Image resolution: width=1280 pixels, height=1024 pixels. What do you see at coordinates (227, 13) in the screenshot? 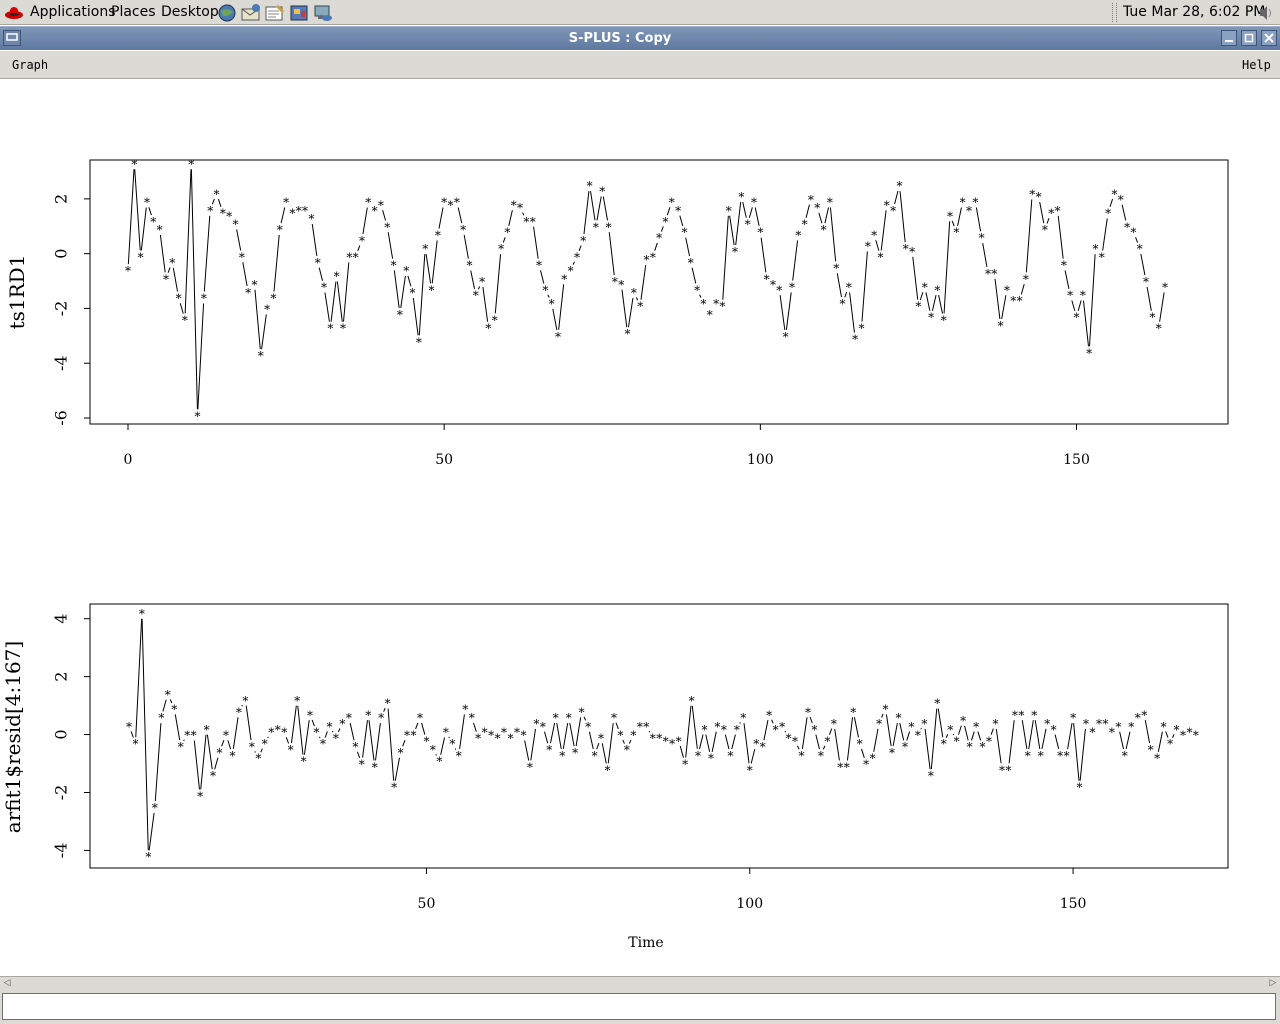
I see `web-browser-icon` at bounding box center [227, 13].